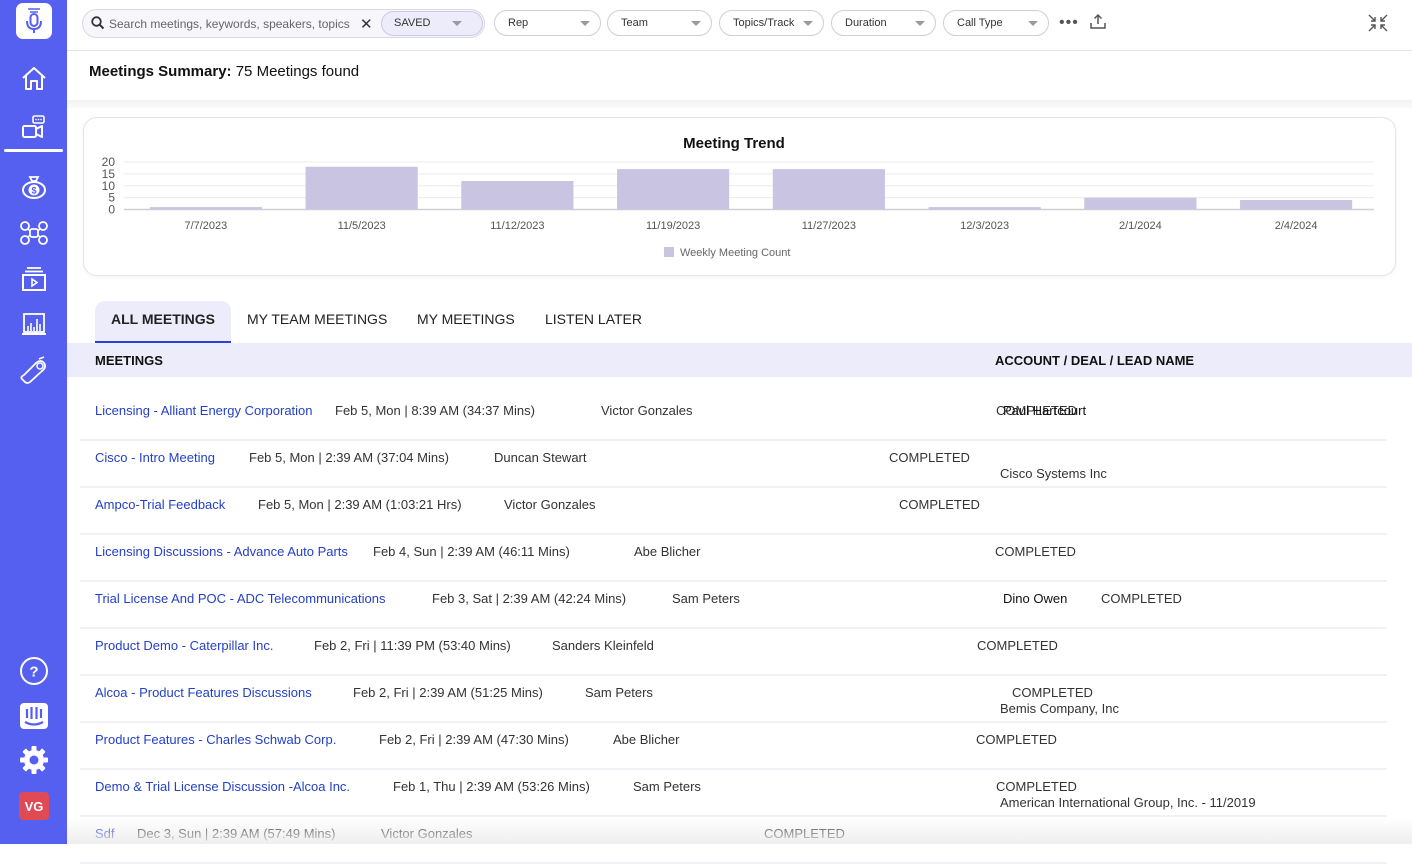 The image size is (1412, 864). I want to click on meeting-title-link: Cisco - Intro Meeting, so click(155, 457).